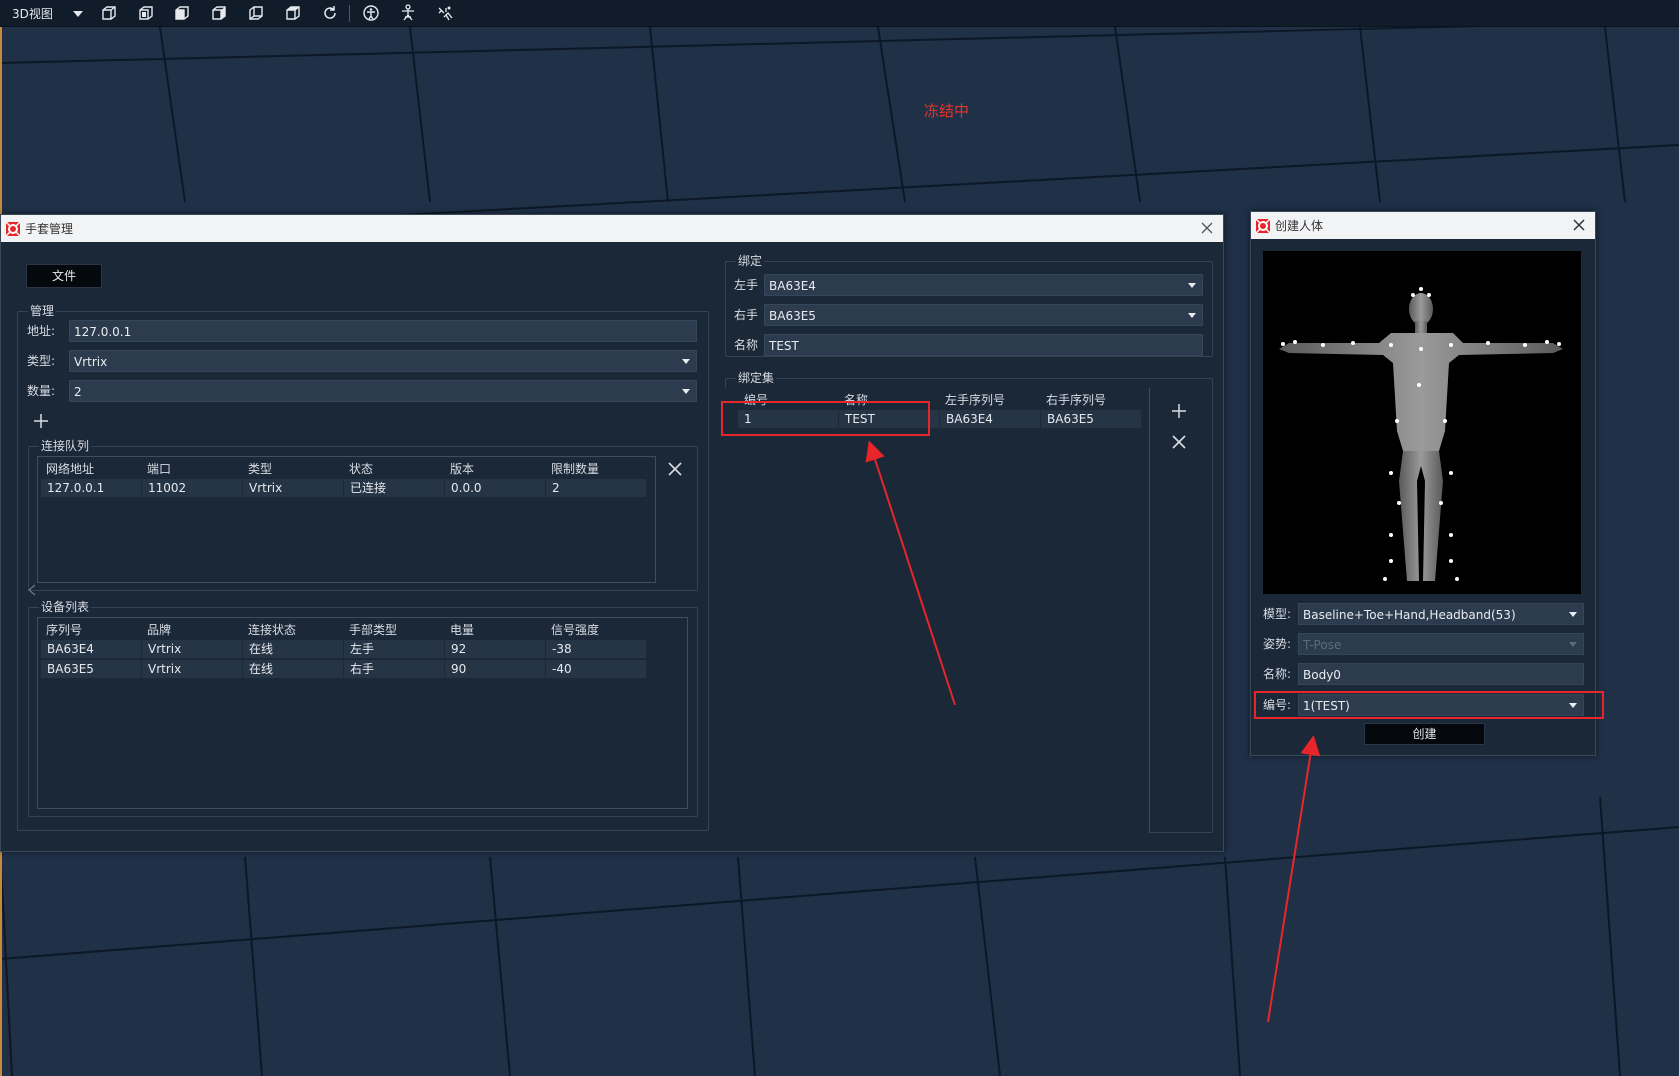  What do you see at coordinates (91, 649) in the screenshot?
I see `cell-serial: BA63E4` at bounding box center [91, 649].